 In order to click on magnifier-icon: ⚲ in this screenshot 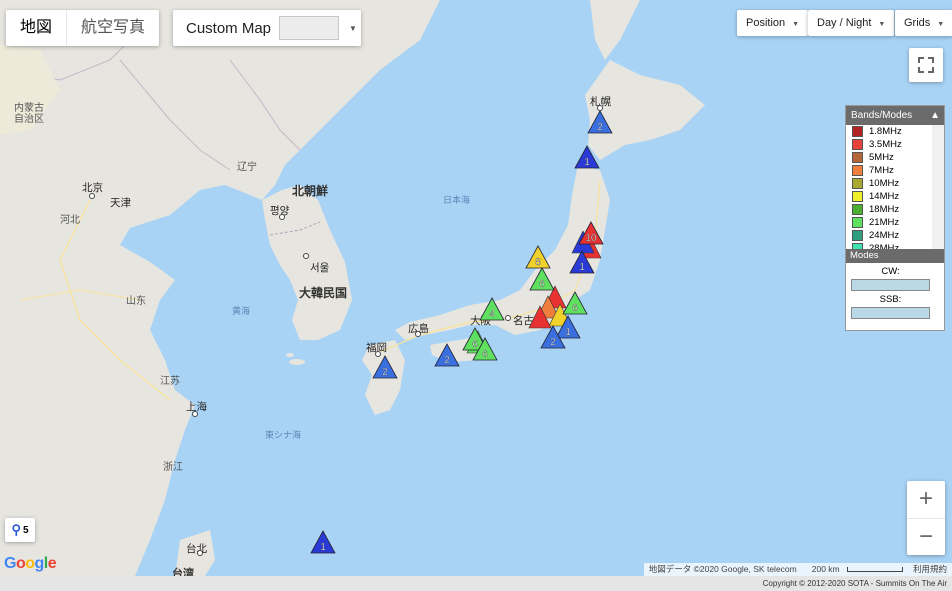, I will do `click(16, 529)`.